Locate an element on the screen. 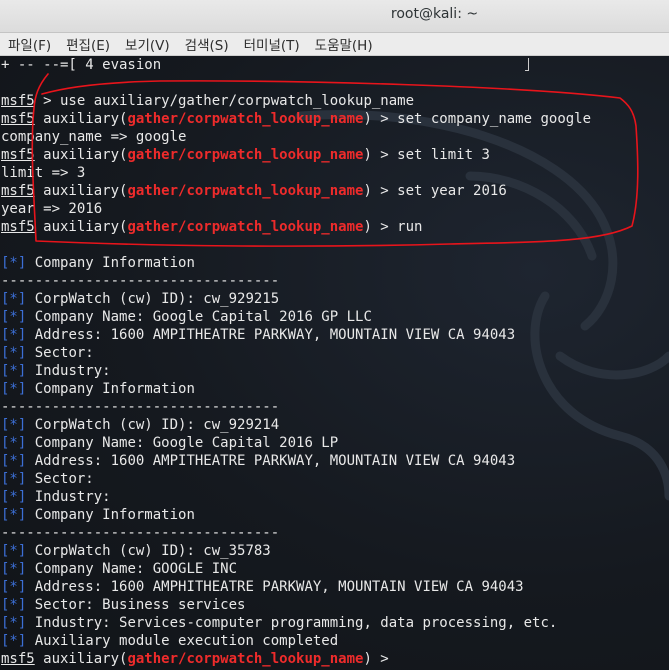 The width and height of the screenshot is (669, 670). line-text: ) > run is located at coordinates (393, 227).